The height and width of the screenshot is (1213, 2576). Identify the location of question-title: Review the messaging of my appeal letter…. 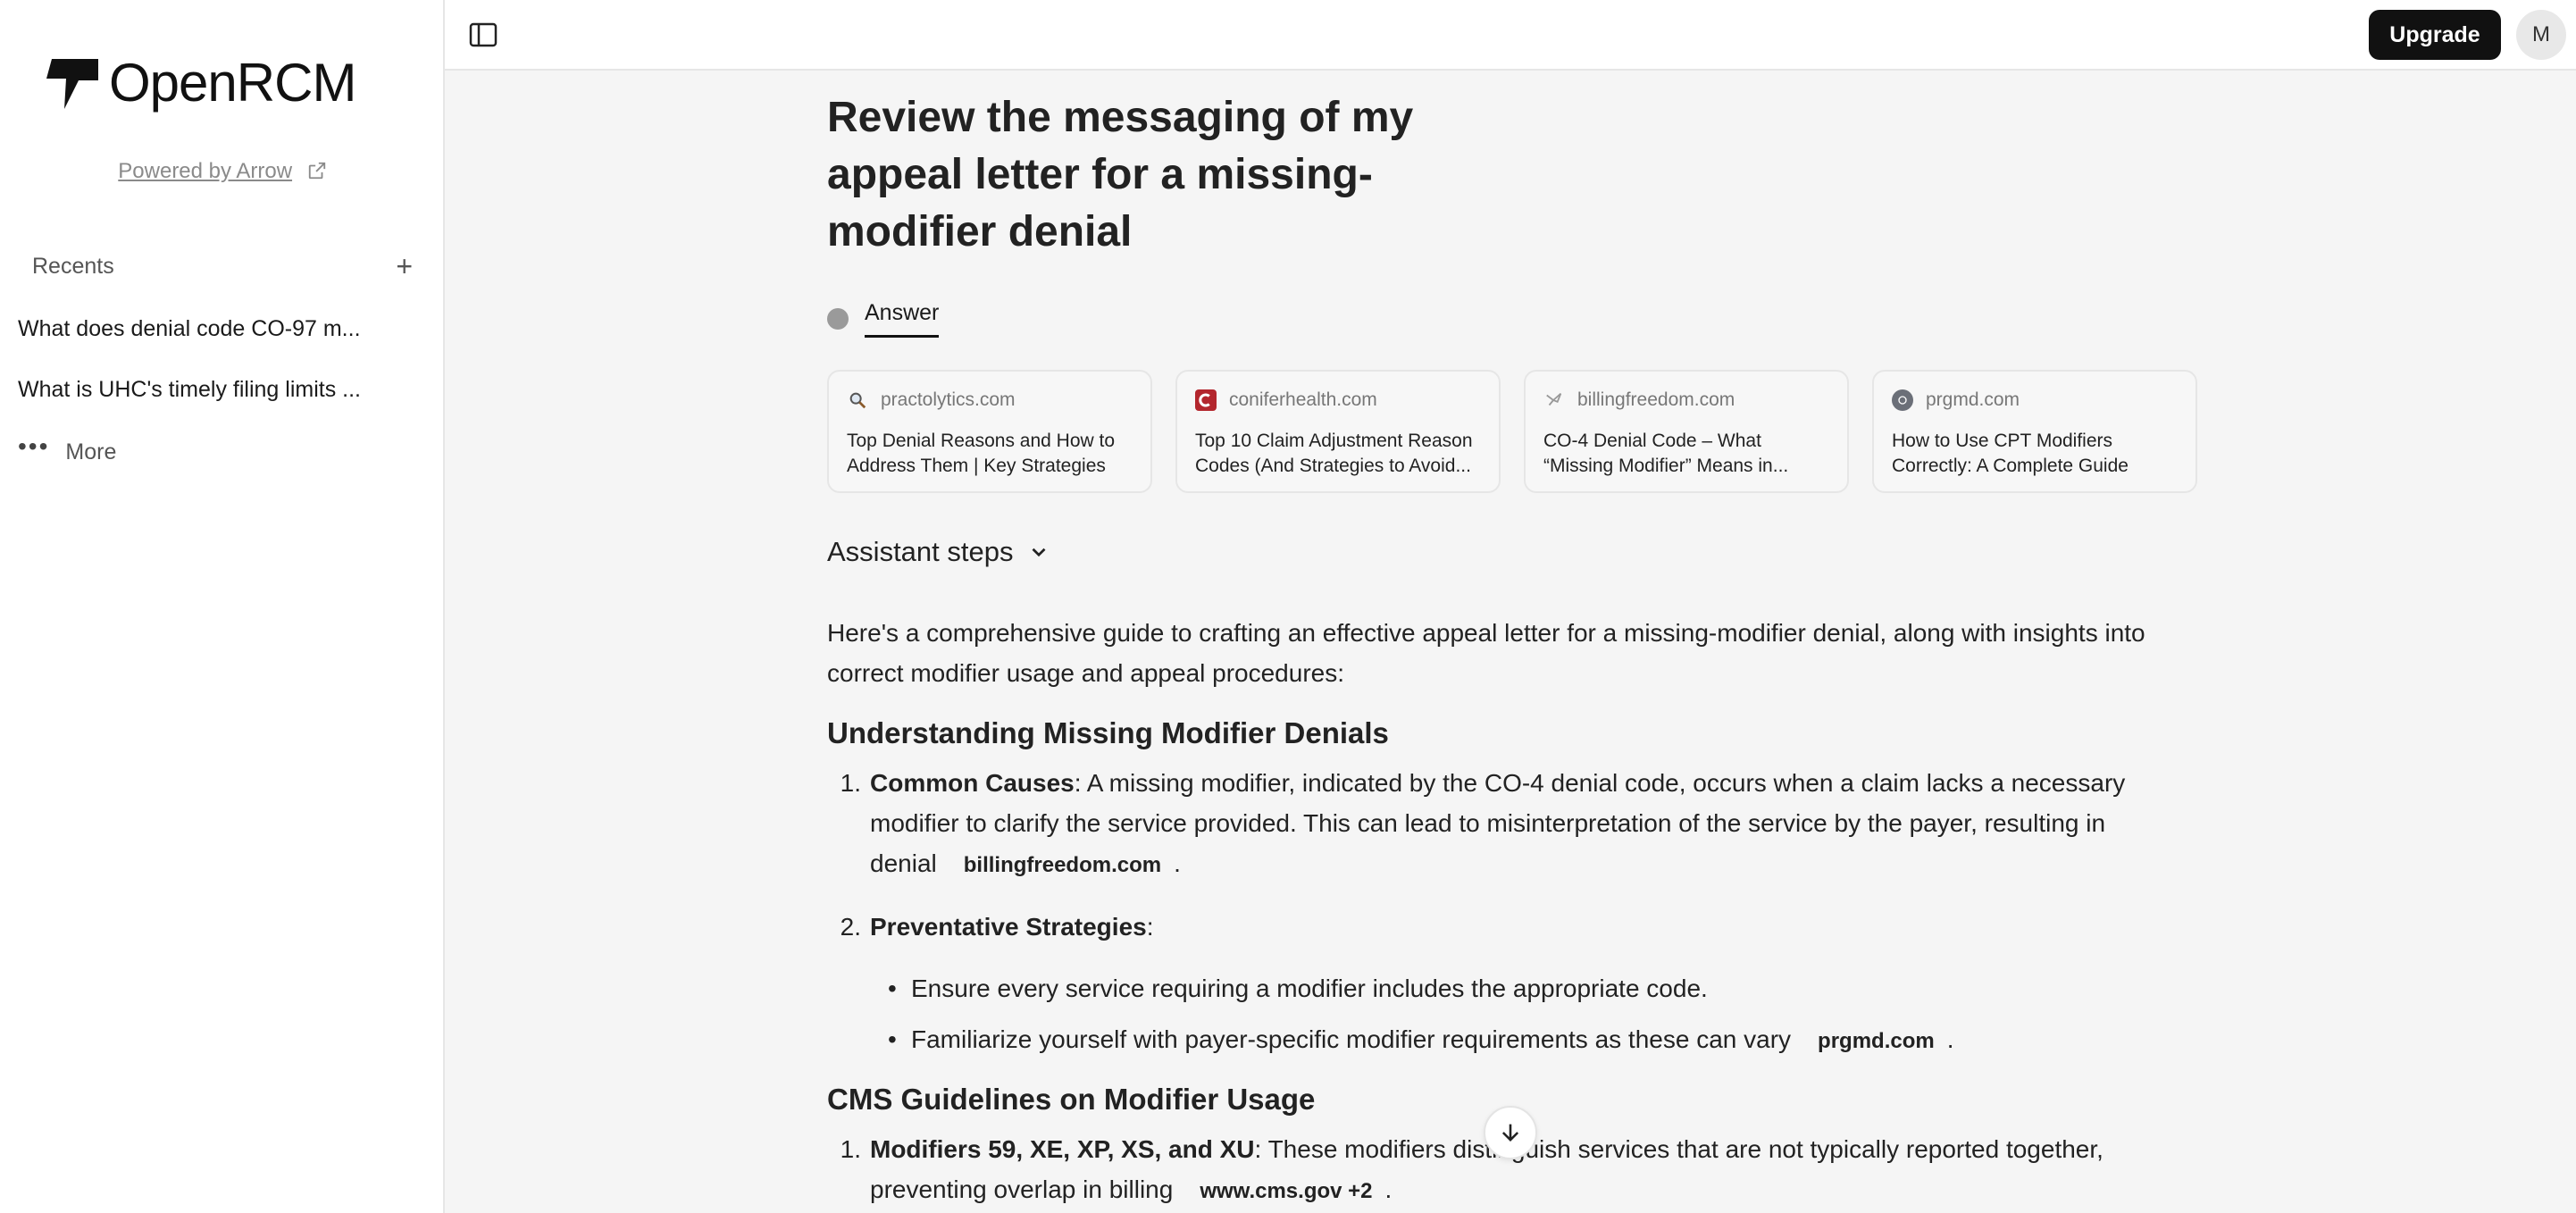
(1121, 174).